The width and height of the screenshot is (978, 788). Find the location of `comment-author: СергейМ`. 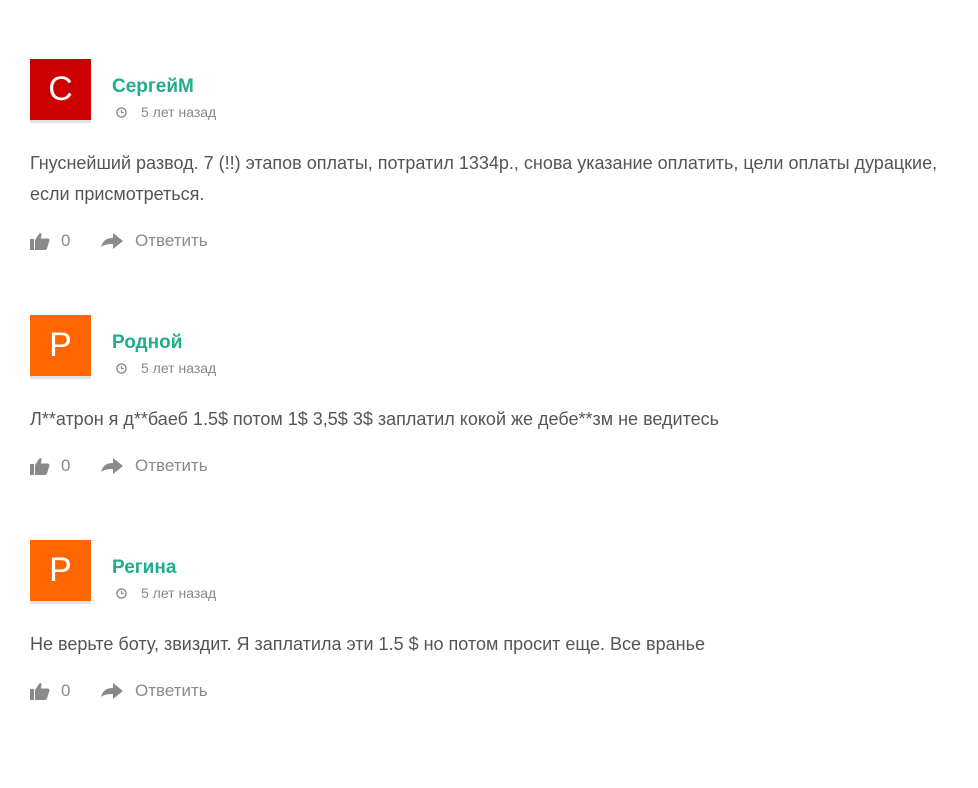

comment-author: СергейМ is located at coordinates (153, 86).